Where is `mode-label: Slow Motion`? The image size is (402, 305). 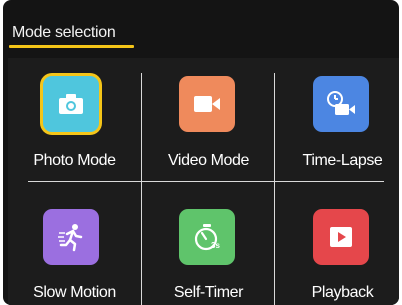
mode-label: Slow Motion is located at coordinates (74, 292).